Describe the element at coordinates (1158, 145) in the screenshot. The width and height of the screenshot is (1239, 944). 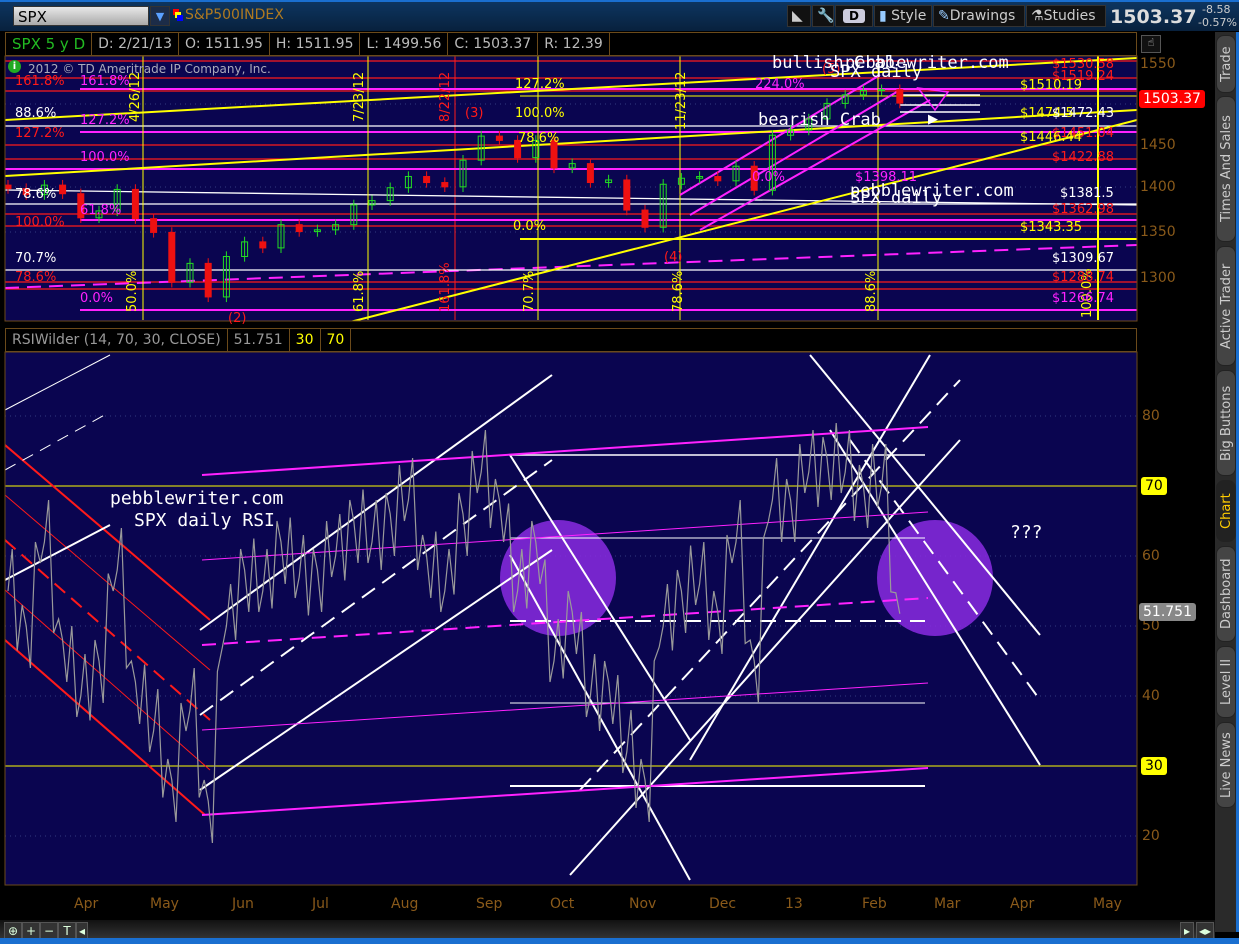
I see `price-tick: 1450` at that location.